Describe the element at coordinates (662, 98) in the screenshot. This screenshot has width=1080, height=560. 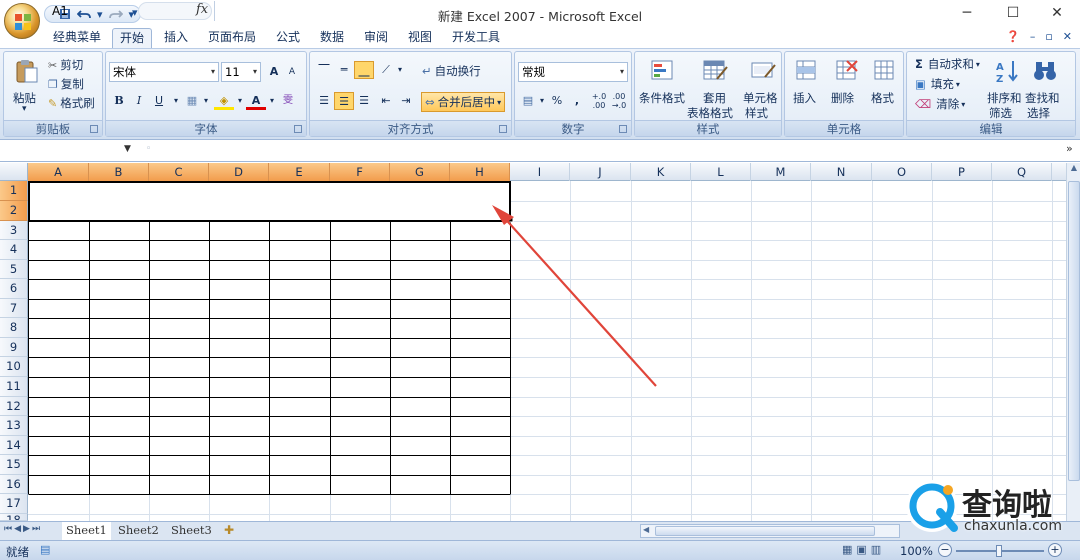
I see `conditional-format-label: 条件格式` at that location.